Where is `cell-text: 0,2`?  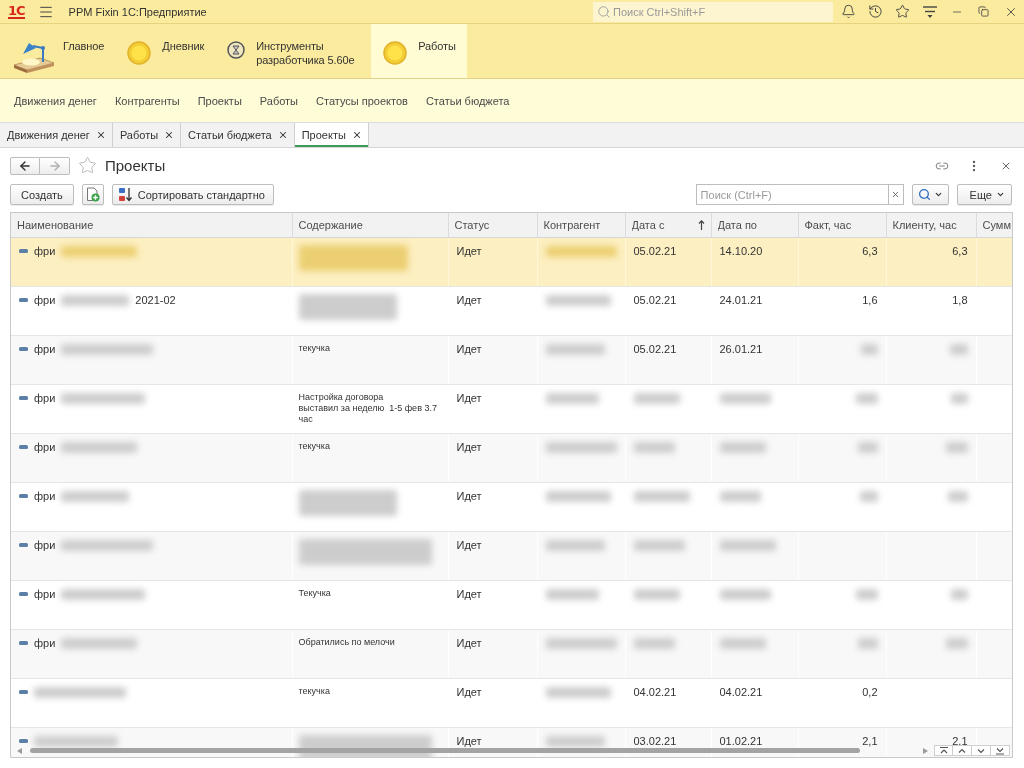
cell-text: 0,2 is located at coordinates (870, 691).